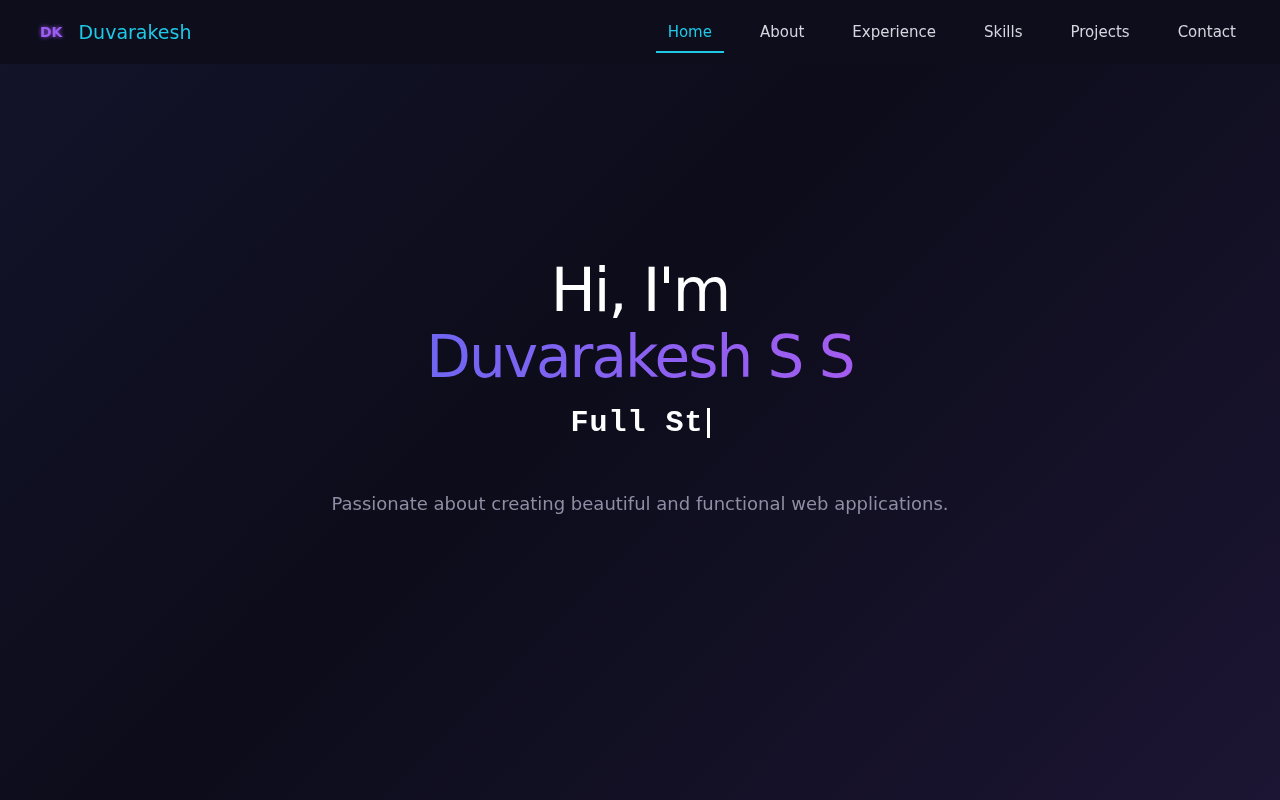 The image size is (1280, 800). I want to click on nav-link: Contact, so click(1206, 32).